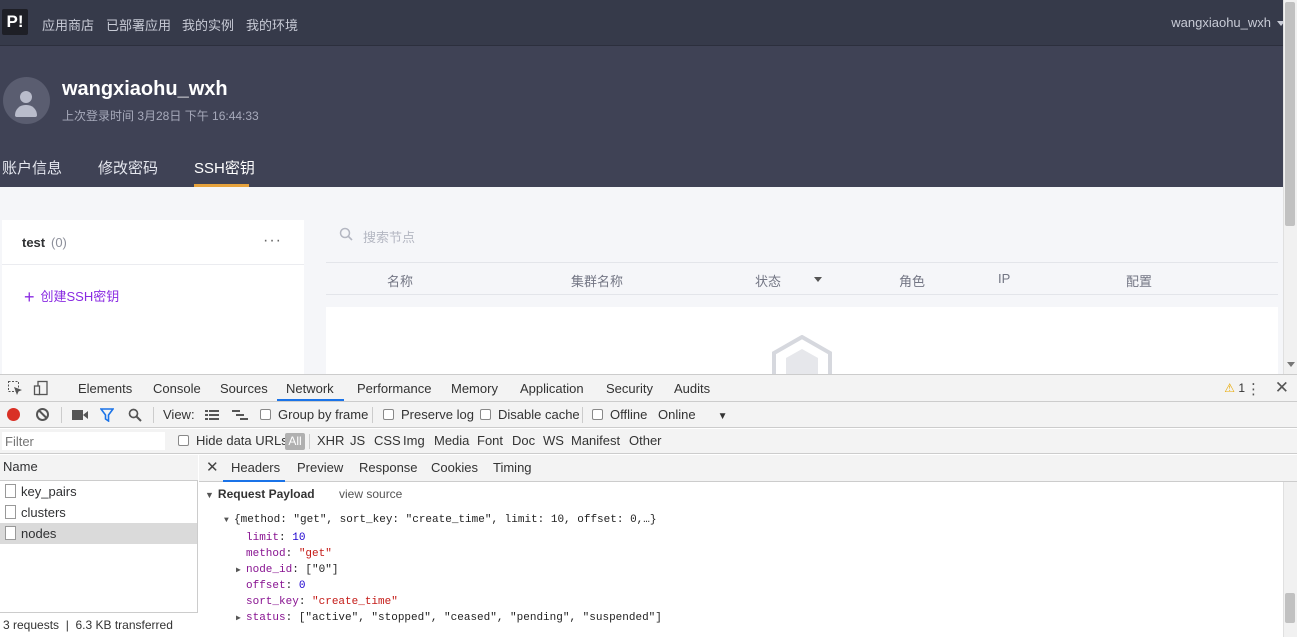  Describe the element at coordinates (388, 467) in the screenshot. I see `detail-tab-response: Response` at that location.